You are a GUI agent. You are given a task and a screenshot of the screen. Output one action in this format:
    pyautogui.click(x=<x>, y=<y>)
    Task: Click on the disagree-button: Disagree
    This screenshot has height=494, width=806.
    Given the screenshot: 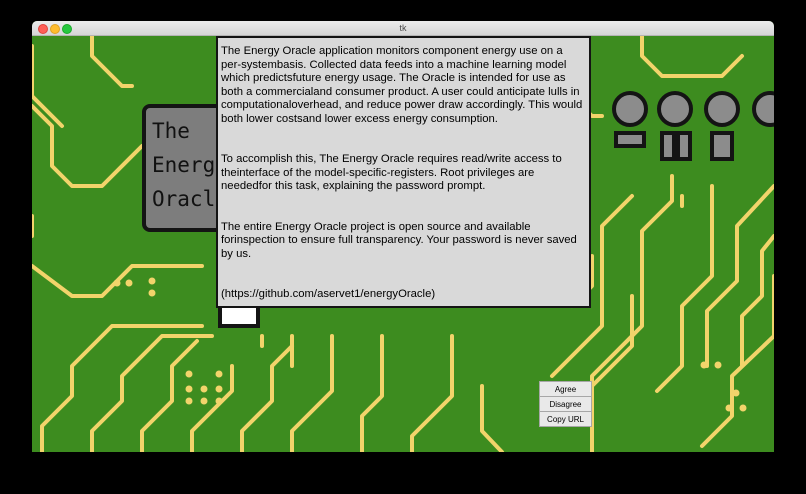 What is the action you would take?
    pyautogui.click(x=565, y=403)
    